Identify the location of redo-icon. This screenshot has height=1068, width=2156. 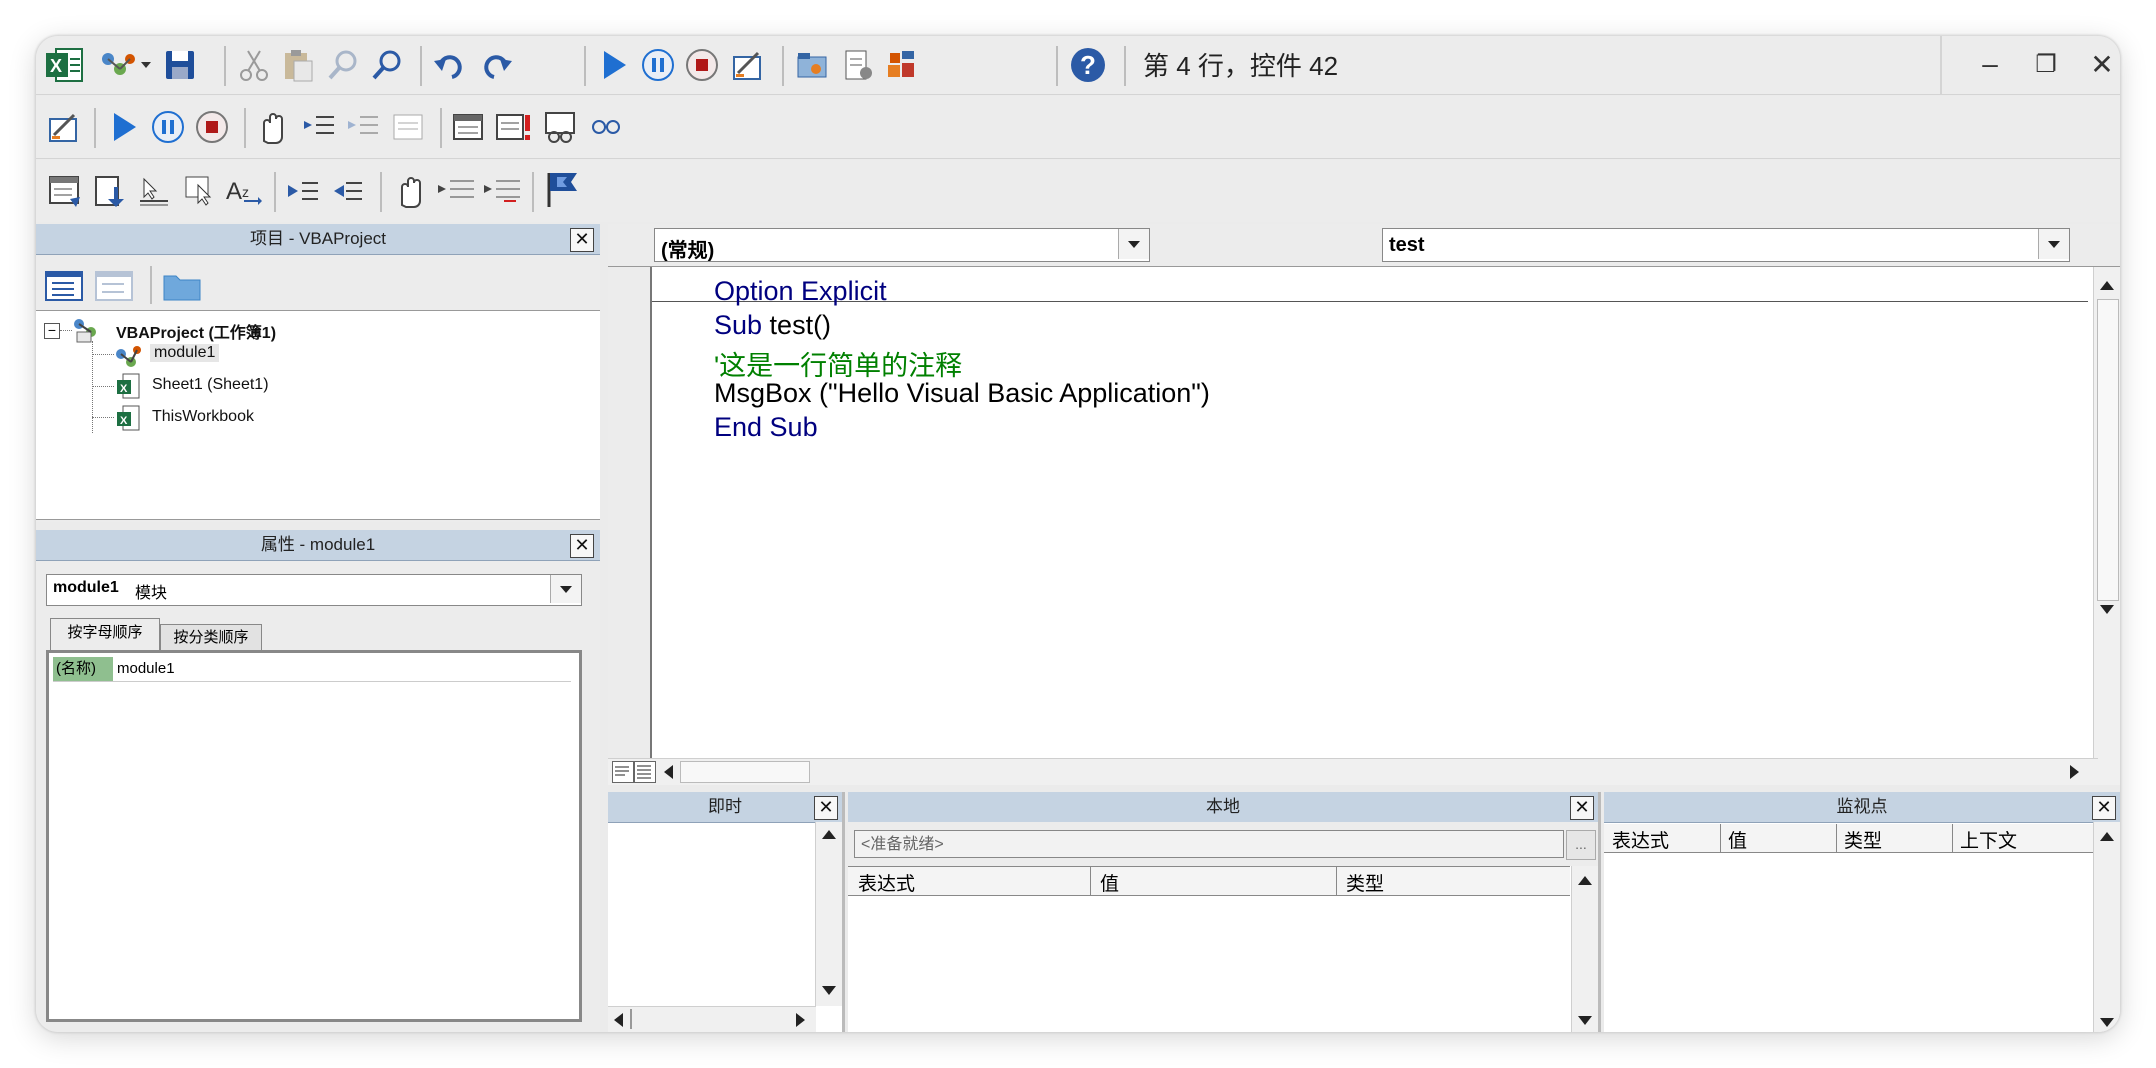
(496, 65).